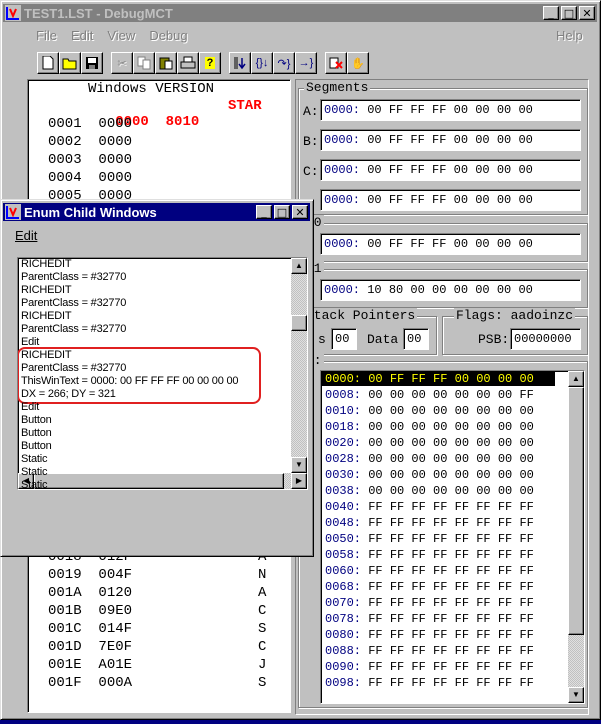  What do you see at coordinates (450, 290) in the screenshot?
I see `r1-field: 0000: 10 80 00 00 00 00 00 00` at bounding box center [450, 290].